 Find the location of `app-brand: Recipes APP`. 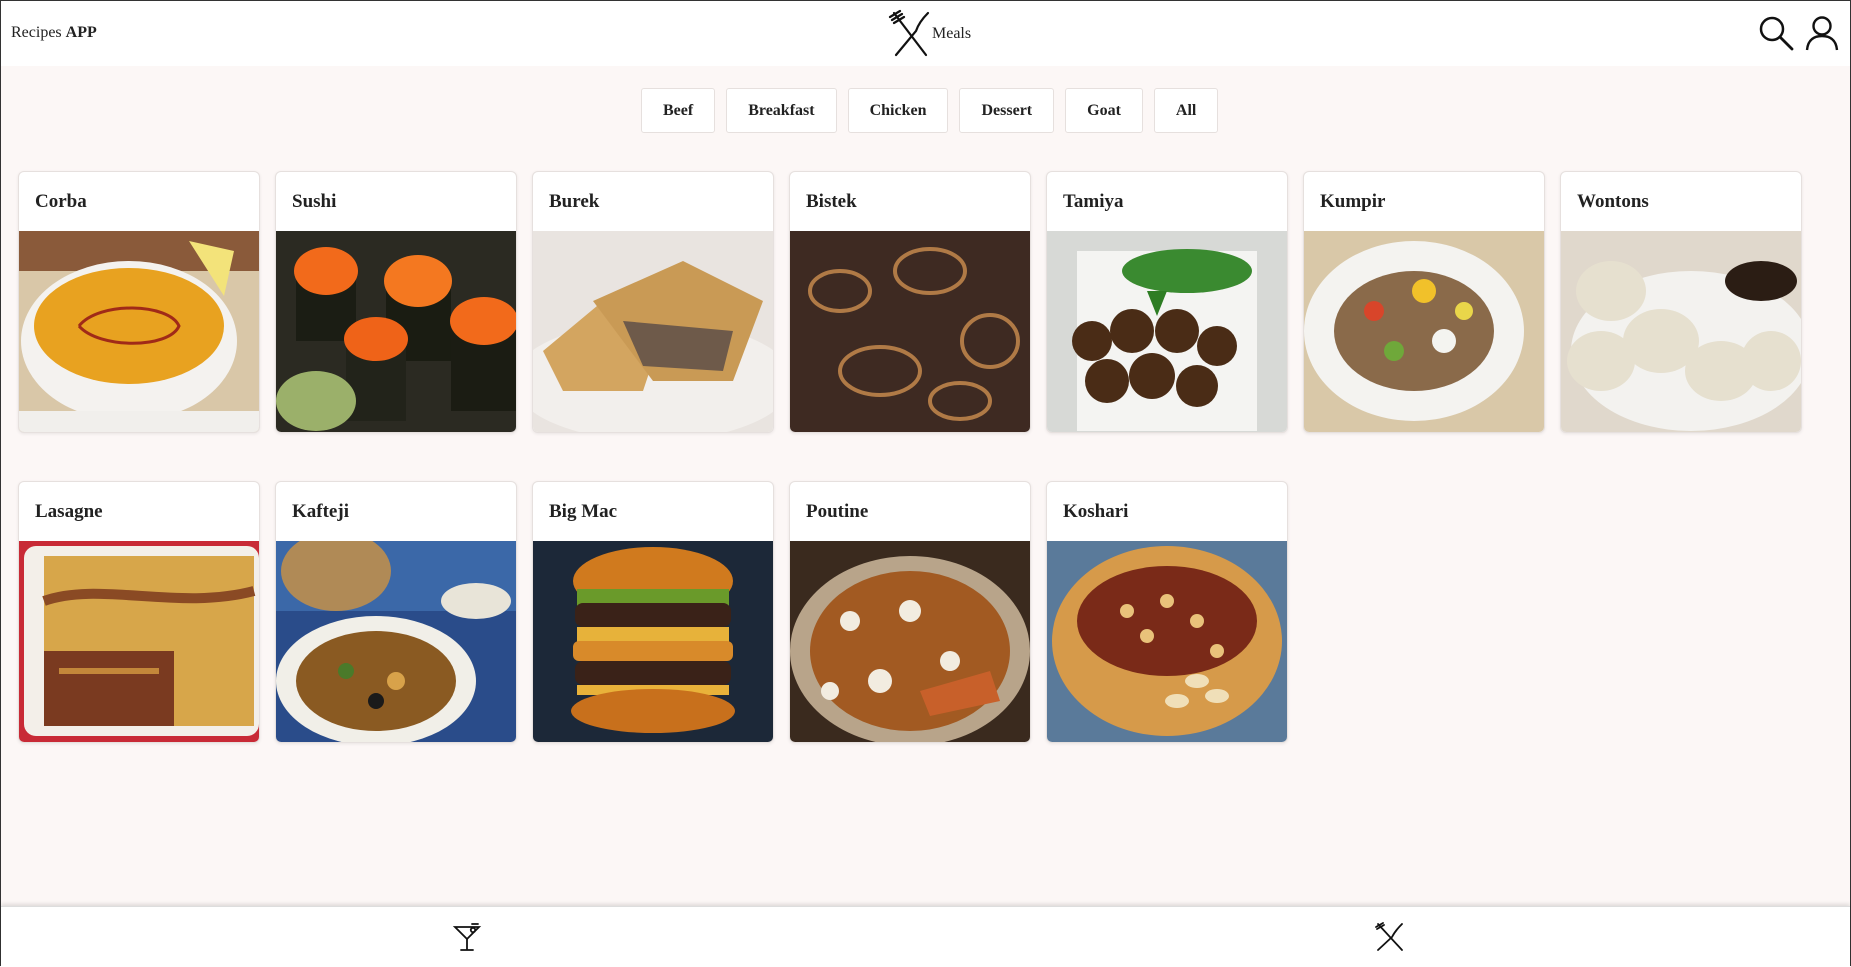

app-brand: Recipes APP is located at coordinates (54, 33).